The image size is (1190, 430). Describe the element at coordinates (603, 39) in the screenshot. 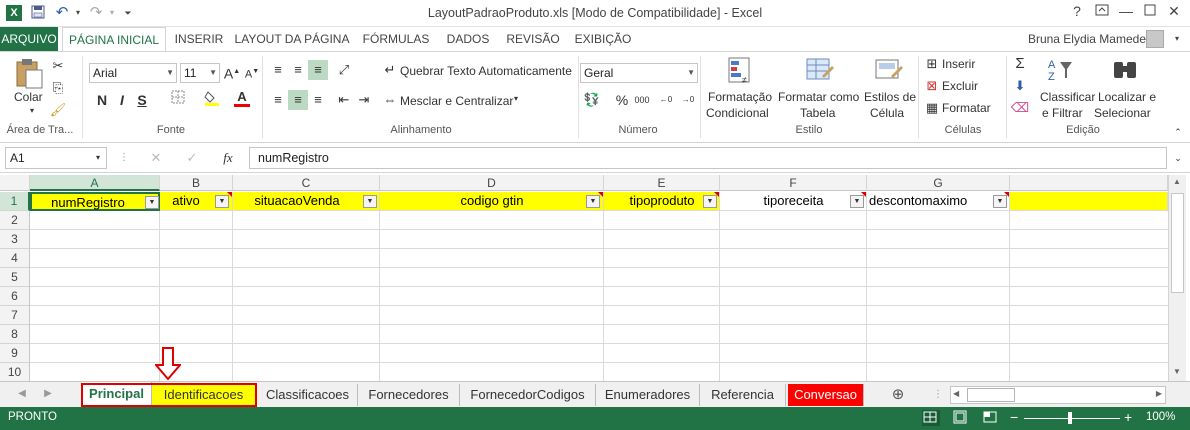

I see `tab-view: EXIBIÇÃO` at that location.